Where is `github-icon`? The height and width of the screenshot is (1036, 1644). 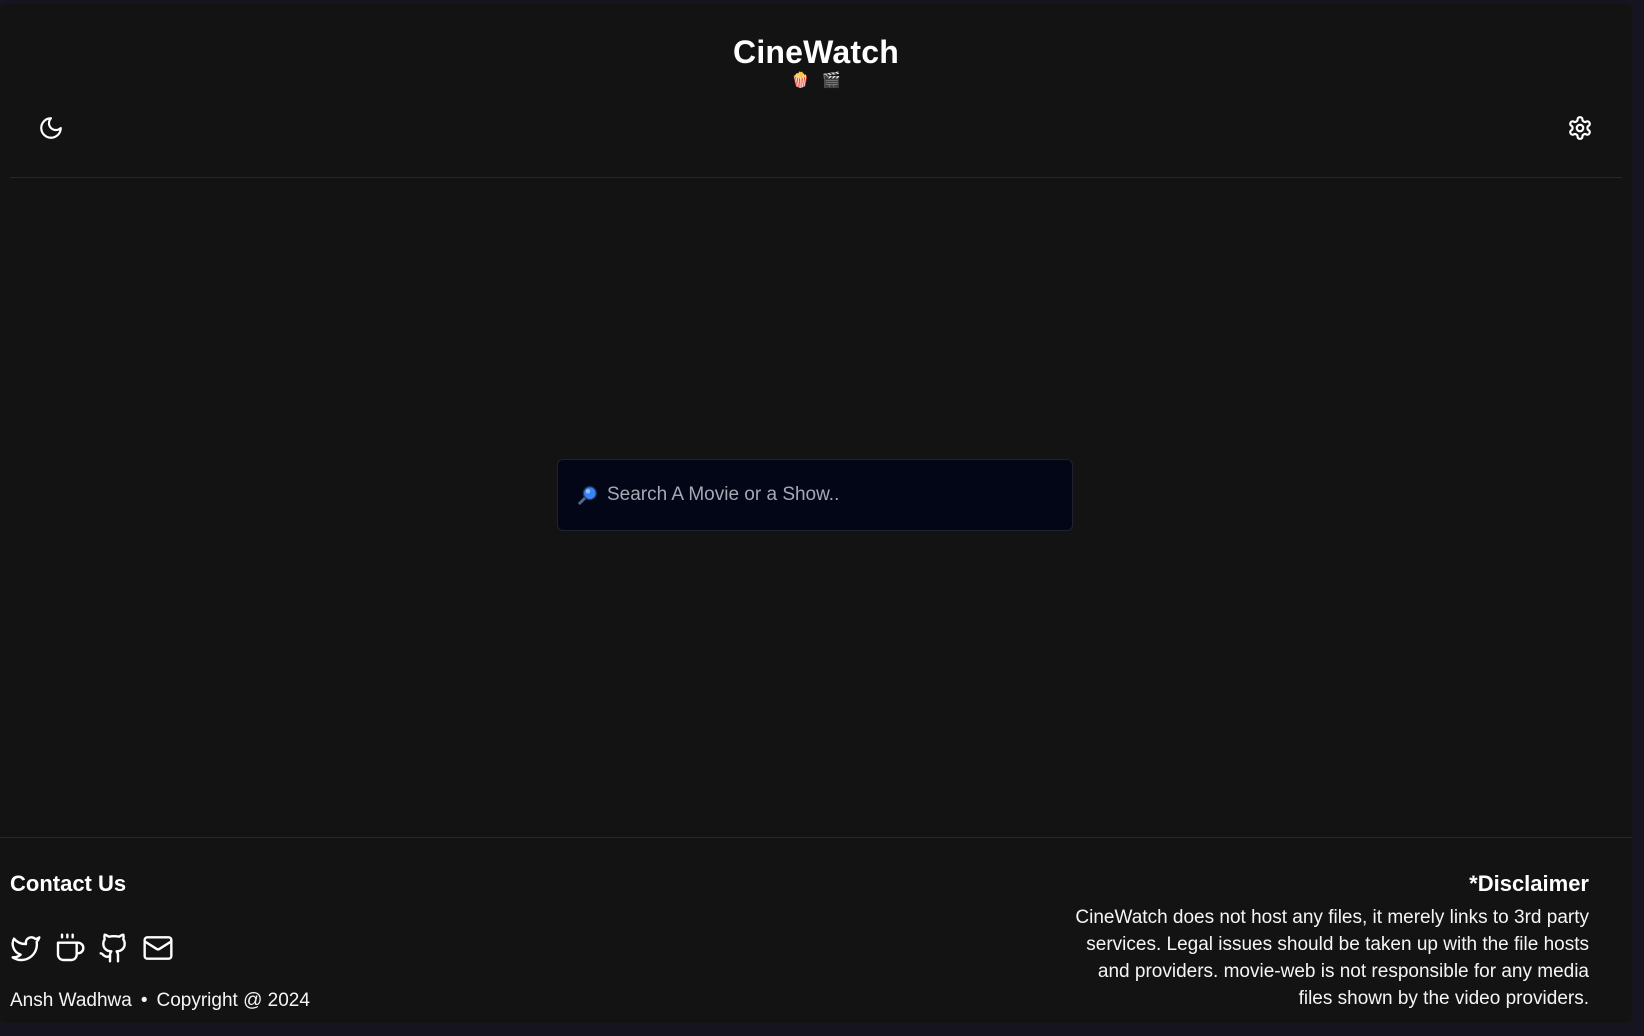
github-icon is located at coordinates (114, 948).